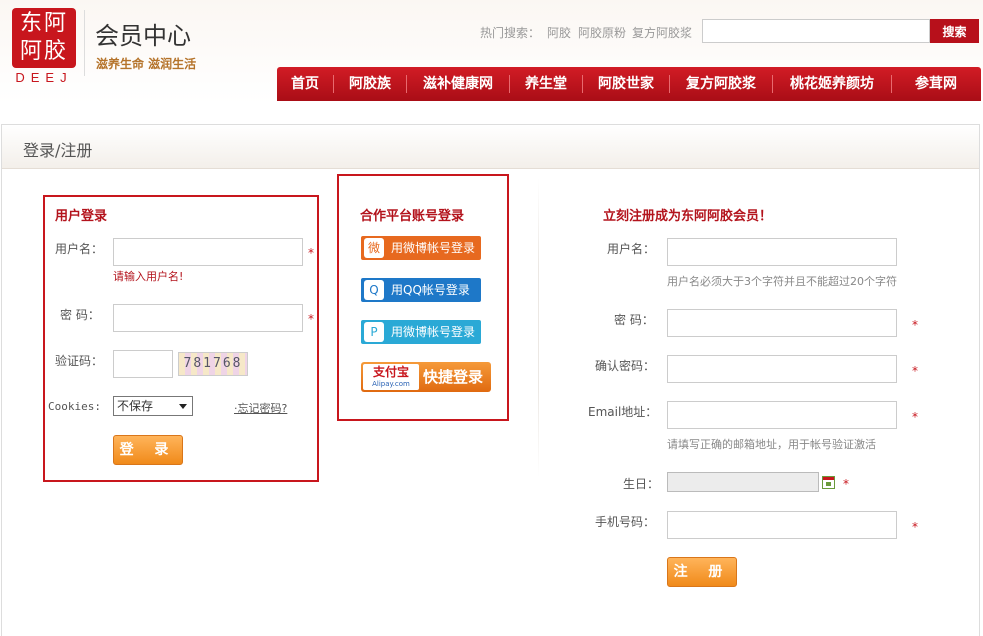 The width and height of the screenshot is (983, 636). I want to click on nav-item-ejiao-zu: 阿胶族, so click(370, 84).